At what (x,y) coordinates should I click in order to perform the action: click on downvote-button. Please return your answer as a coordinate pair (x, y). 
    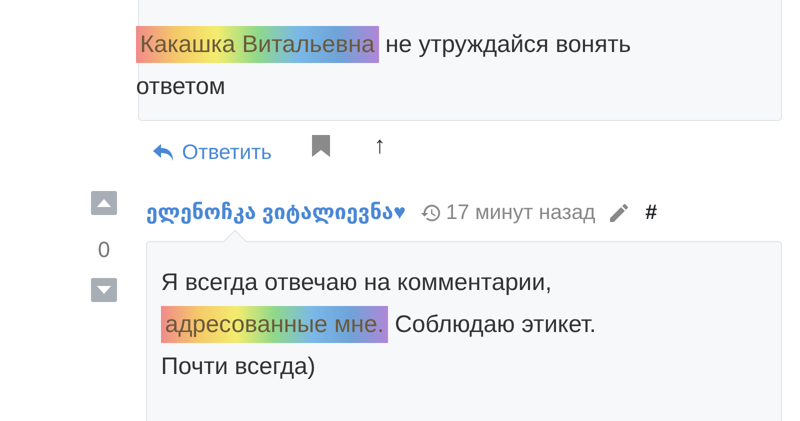
    Looking at the image, I should click on (104, 290).